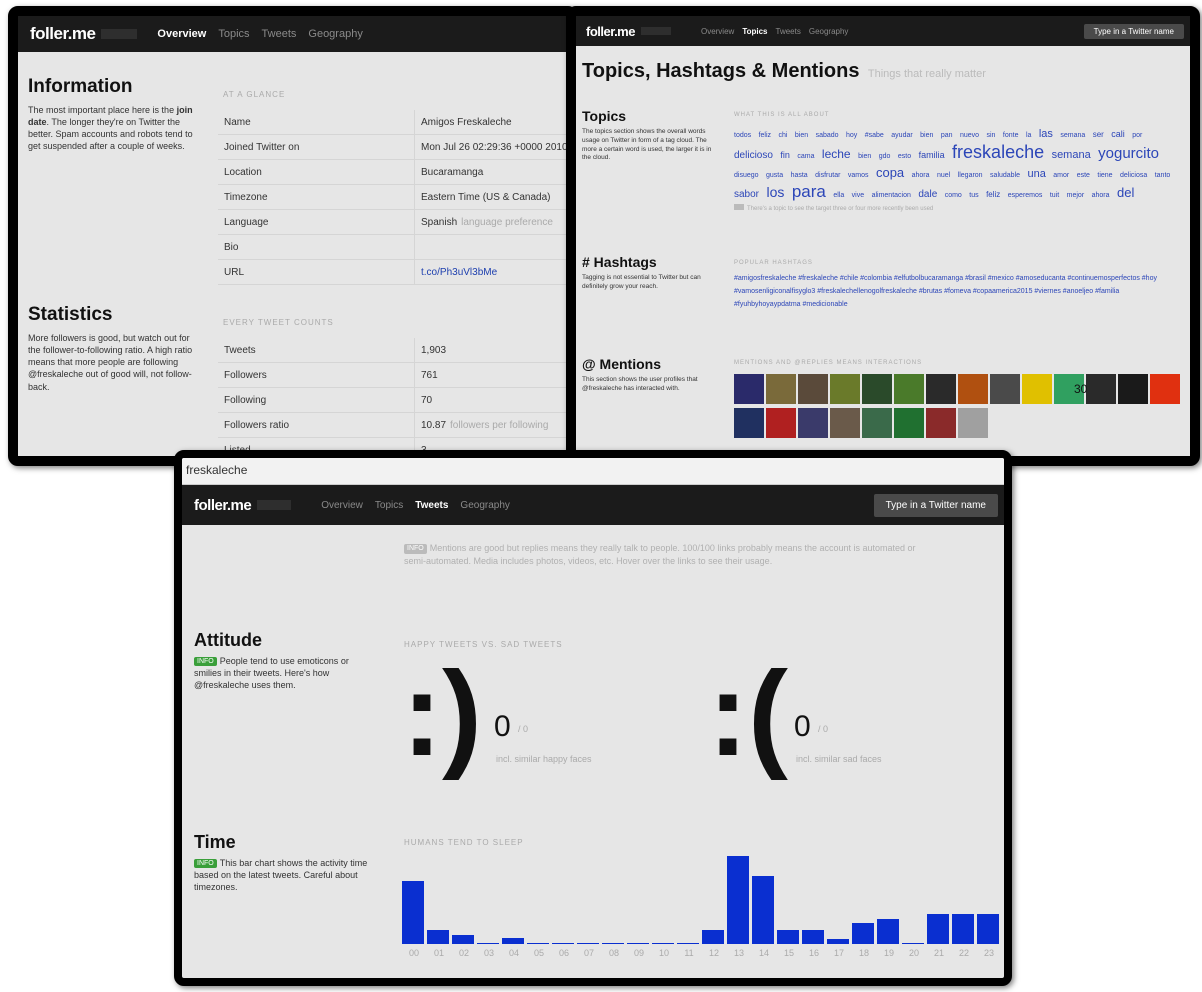  I want to click on tag-cloud-word: vamos, so click(858, 175).